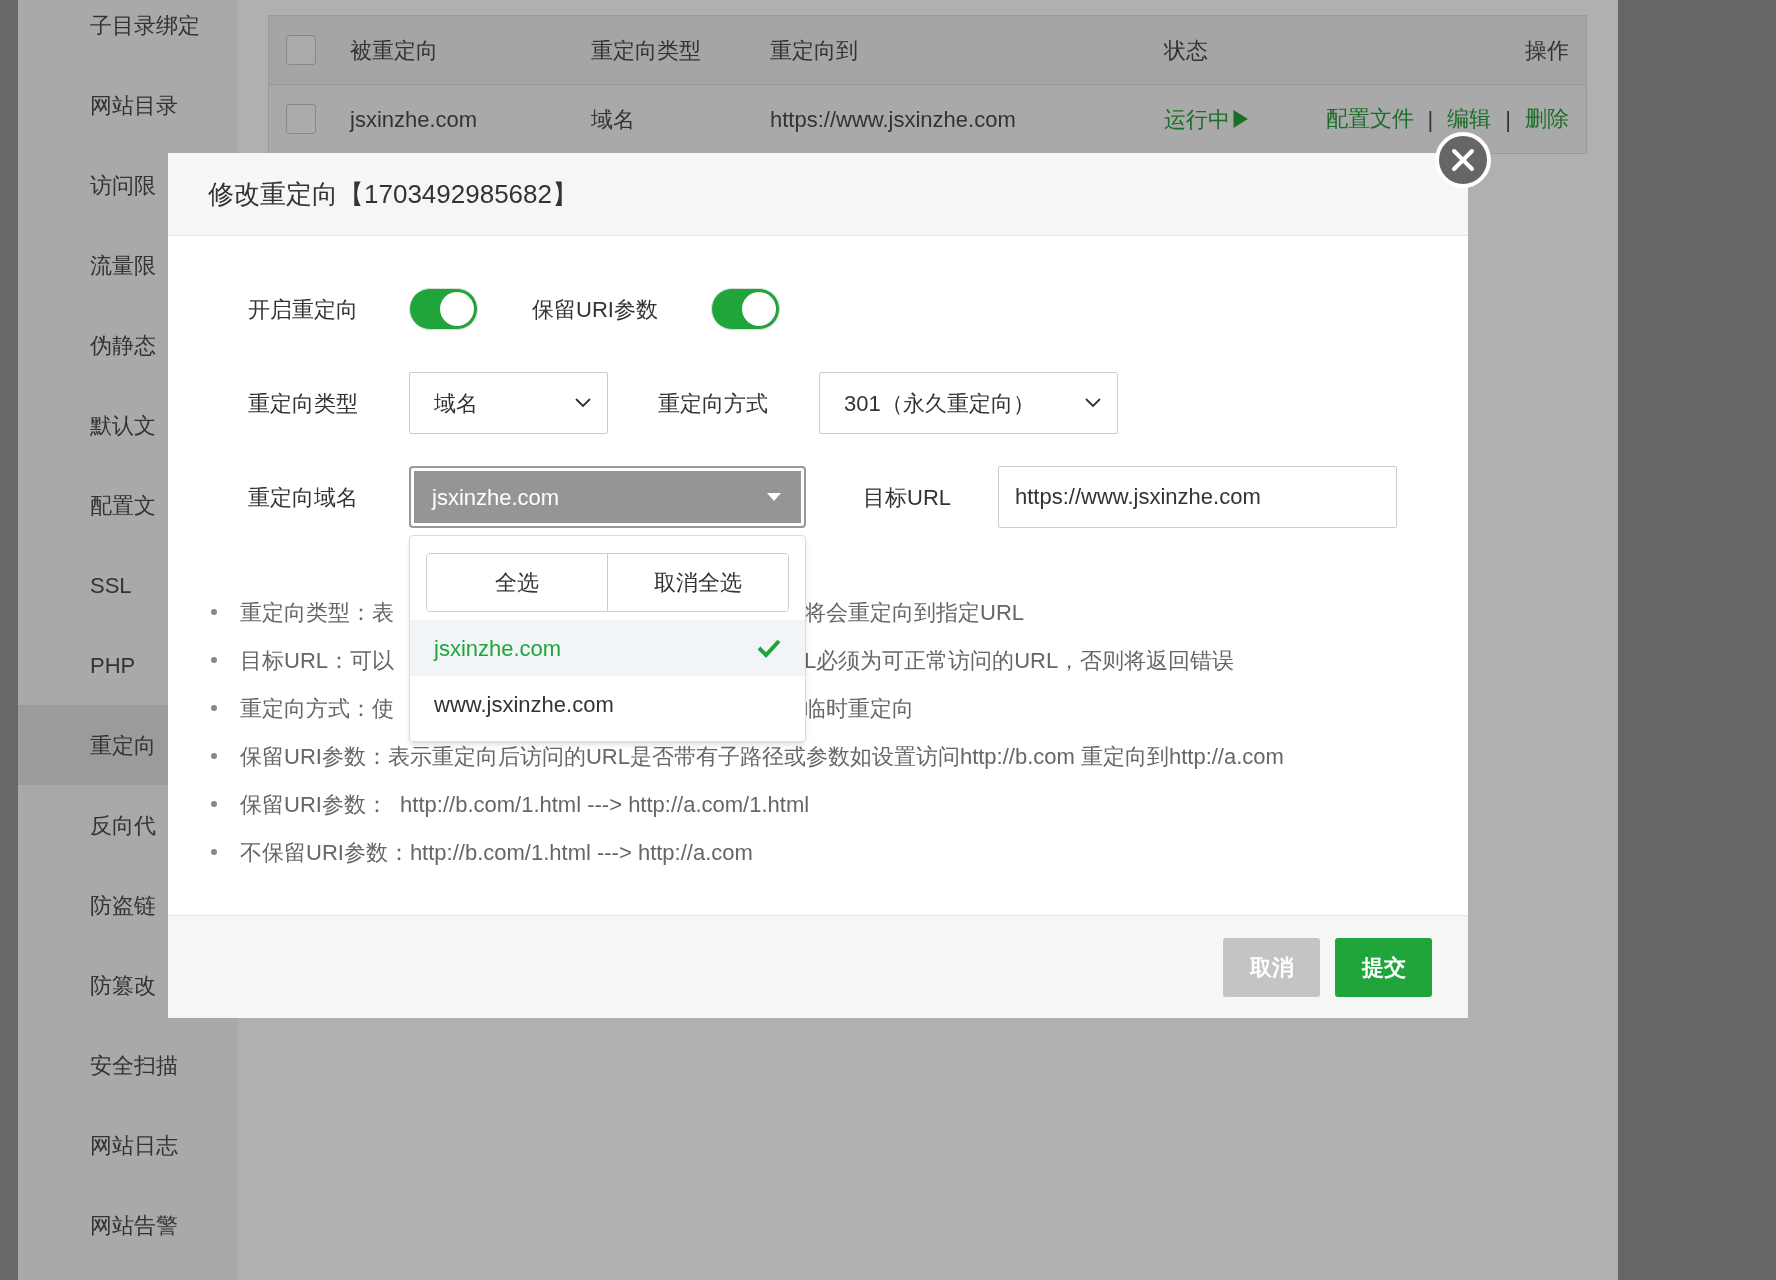 The height and width of the screenshot is (1280, 1776). What do you see at coordinates (769, 648) in the screenshot?
I see `check-icon` at bounding box center [769, 648].